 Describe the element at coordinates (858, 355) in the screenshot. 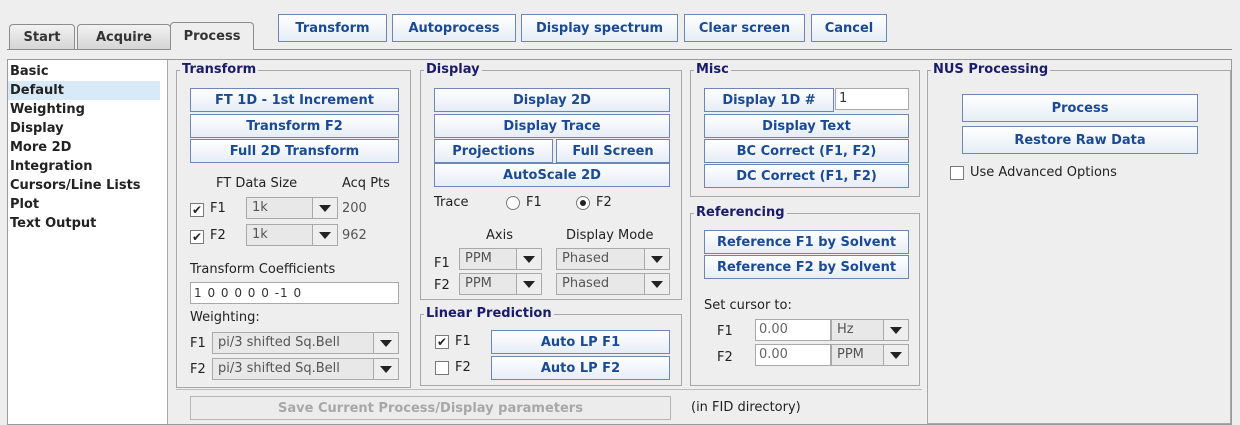

I see `cursor-f2-unit-value: PPM` at that location.